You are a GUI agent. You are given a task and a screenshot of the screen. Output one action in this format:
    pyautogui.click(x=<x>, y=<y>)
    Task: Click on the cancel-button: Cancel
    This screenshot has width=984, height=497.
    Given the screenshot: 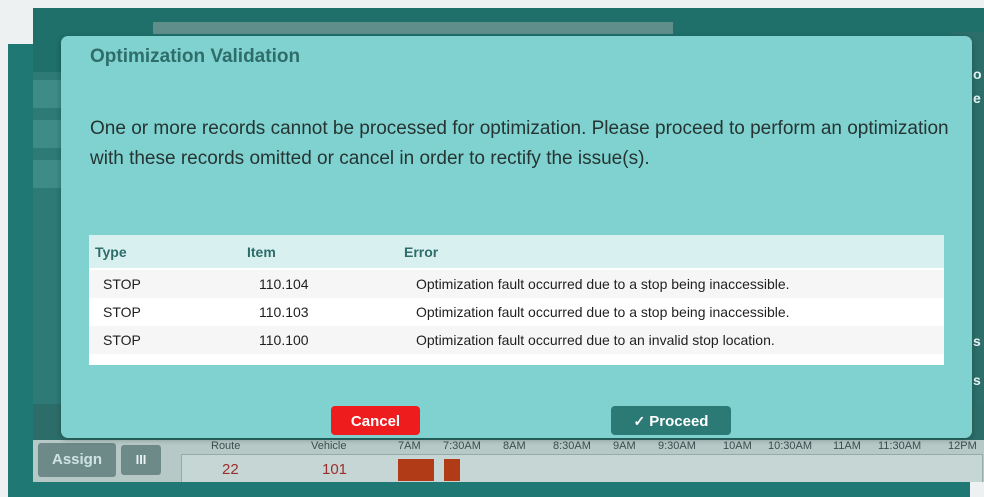 What is the action you would take?
    pyautogui.click(x=375, y=420)
    